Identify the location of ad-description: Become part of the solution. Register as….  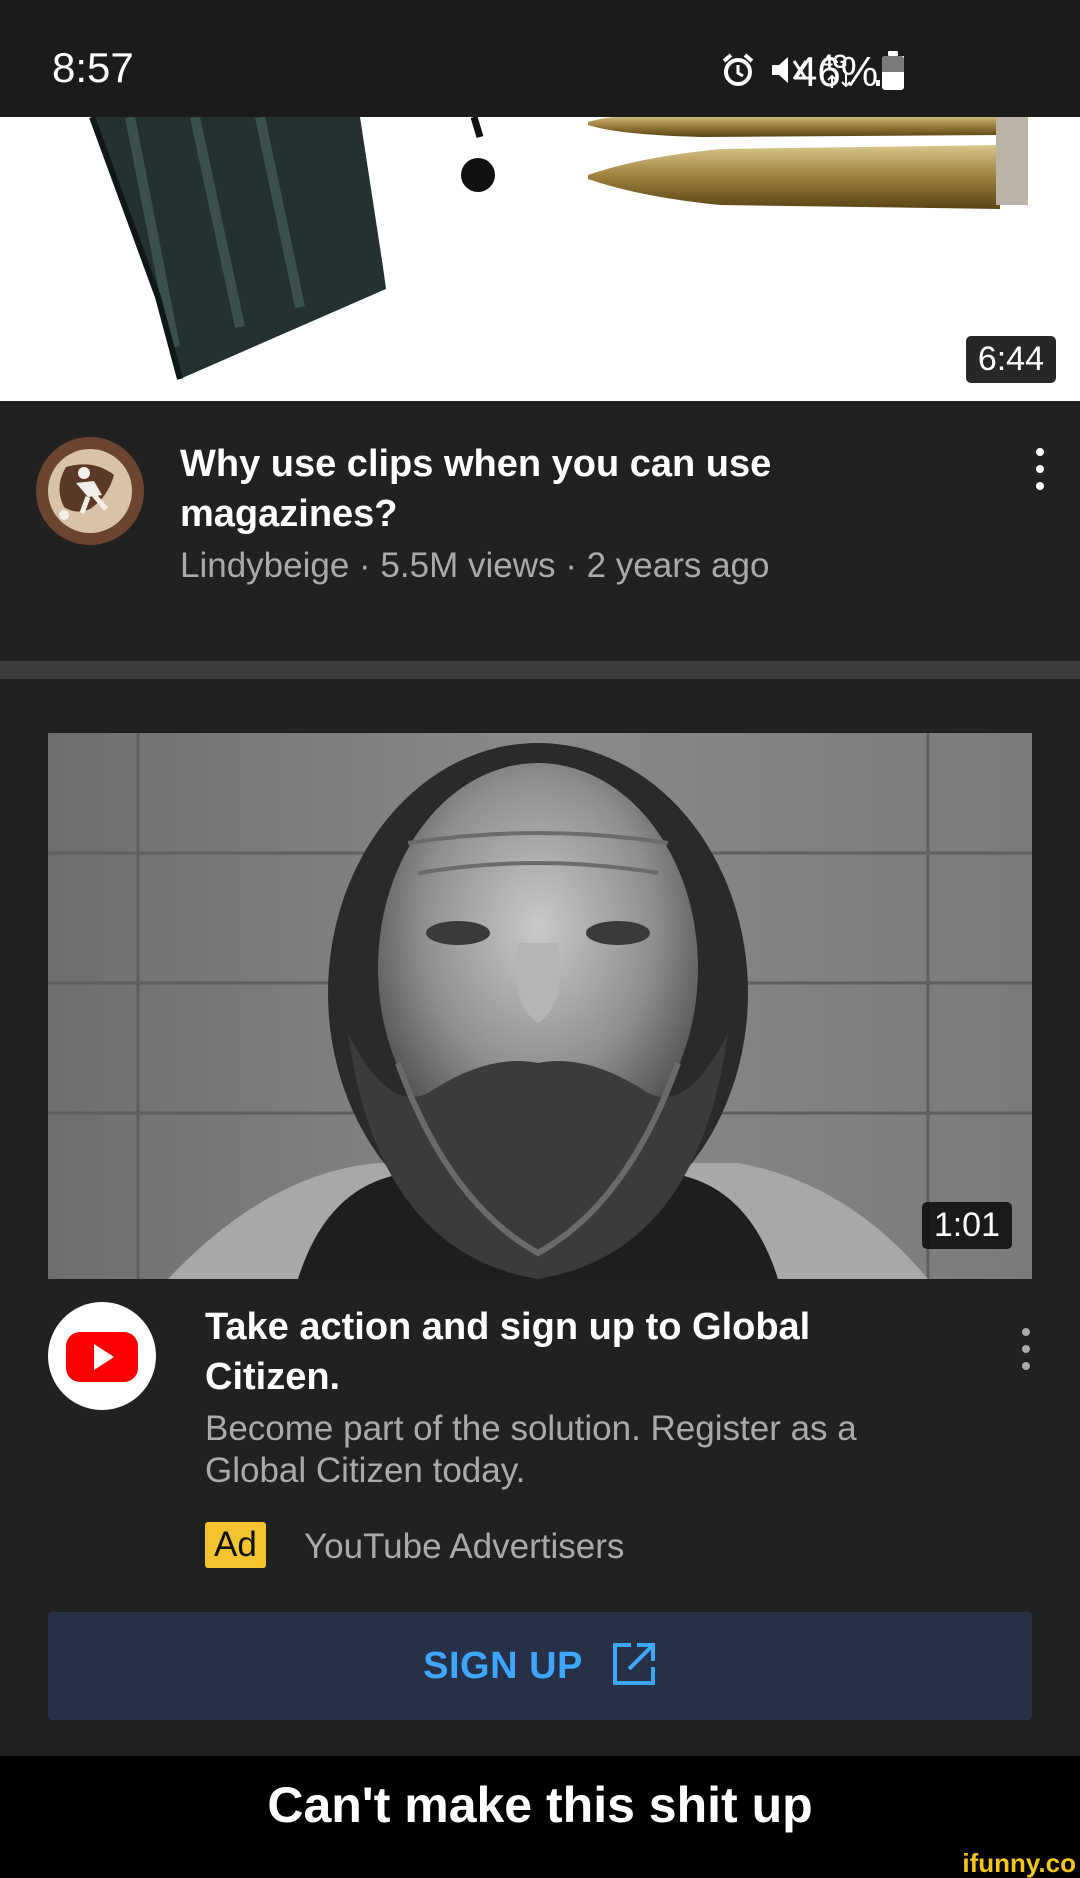
(531, 1449).